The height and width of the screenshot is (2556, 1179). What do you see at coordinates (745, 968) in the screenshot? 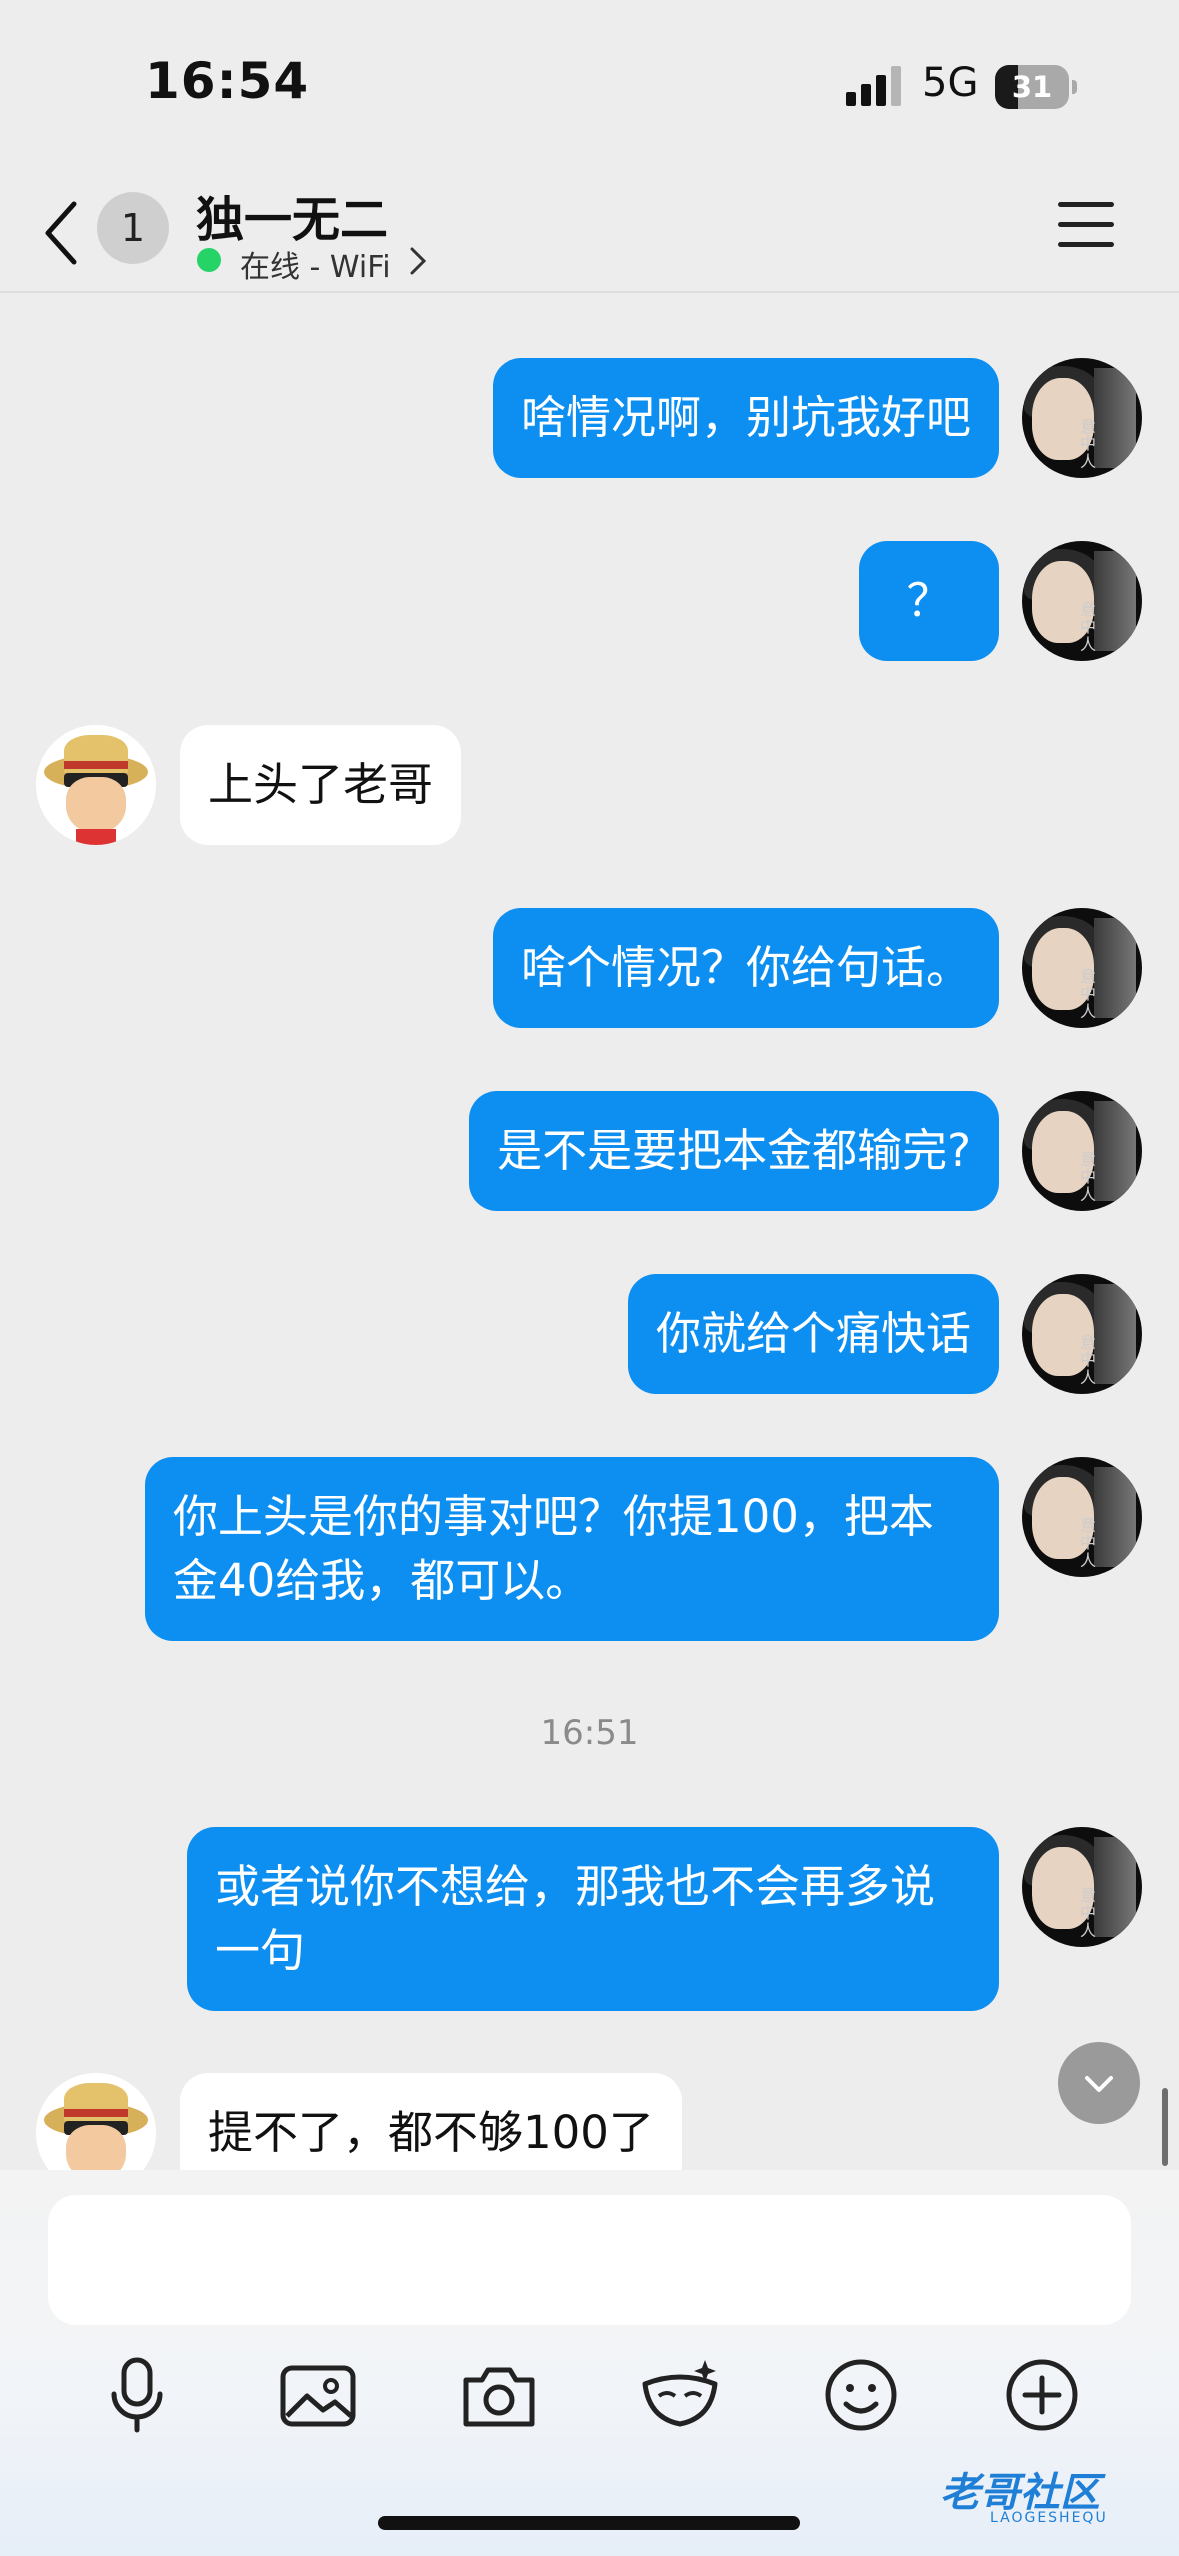
I see `message-bubble-sent: 啥个情况？你给句话。` at bounding box center [745, 968].